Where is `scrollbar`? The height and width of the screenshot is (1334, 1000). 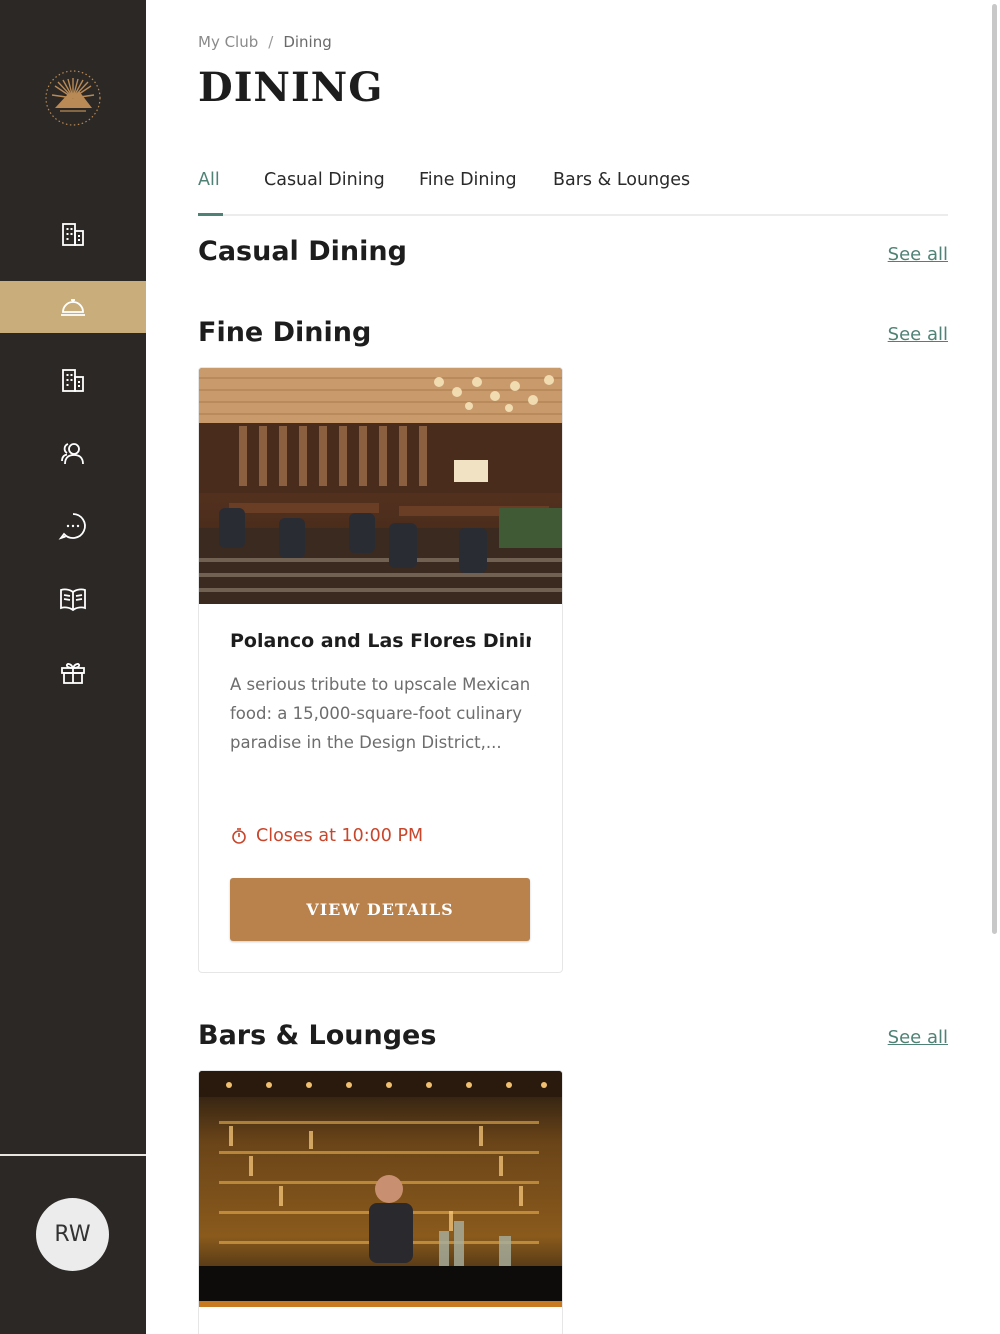
scrollbar is located at coordinates (994, 469).